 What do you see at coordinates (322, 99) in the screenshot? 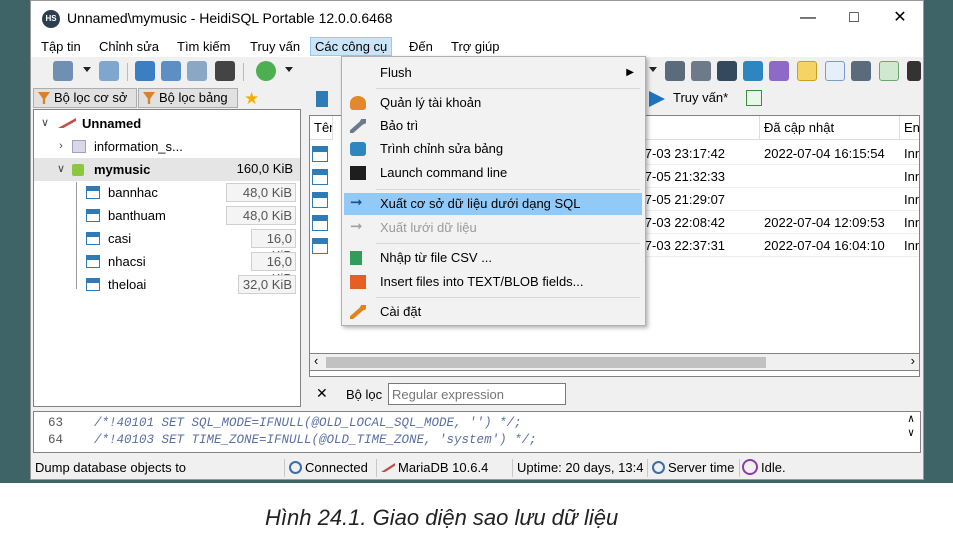
I see `host-tab-icon` at bounding box center [322, 99].